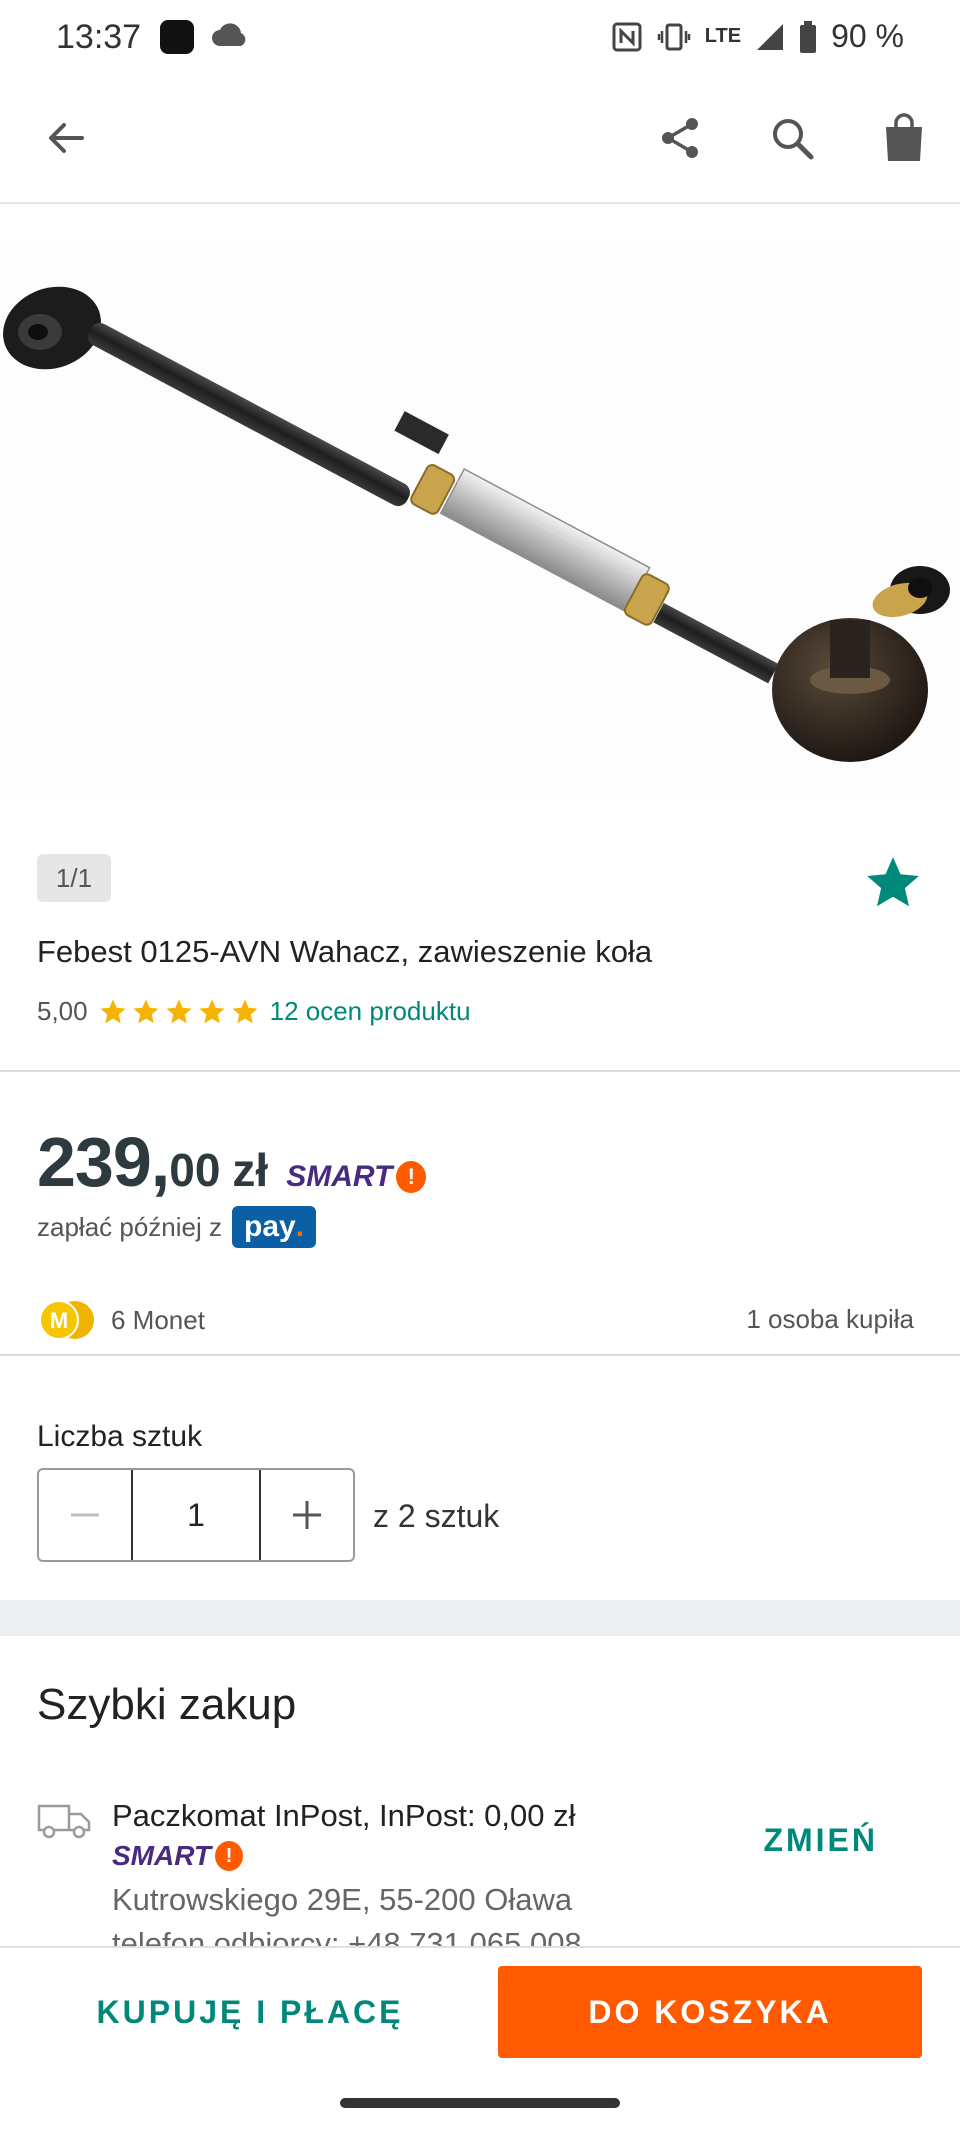 Image resolution: width=960 pixels, height=2133 pixels. I want to click on quick-buy-title: Szybki zakup, so click(167, 1704).